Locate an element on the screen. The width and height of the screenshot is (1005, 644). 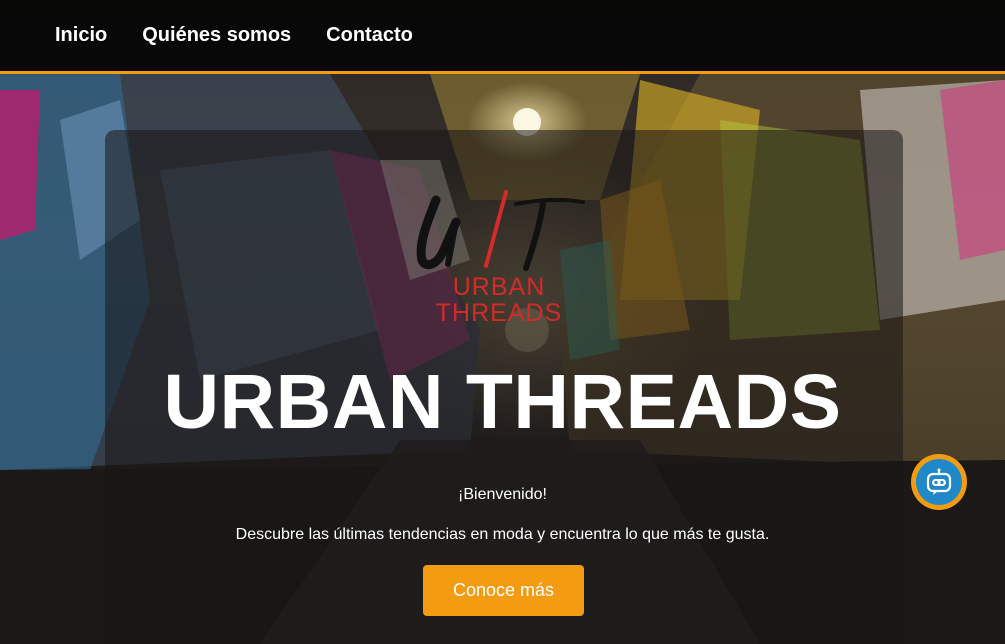
chatbot-button is located at coordinates (939, 482).